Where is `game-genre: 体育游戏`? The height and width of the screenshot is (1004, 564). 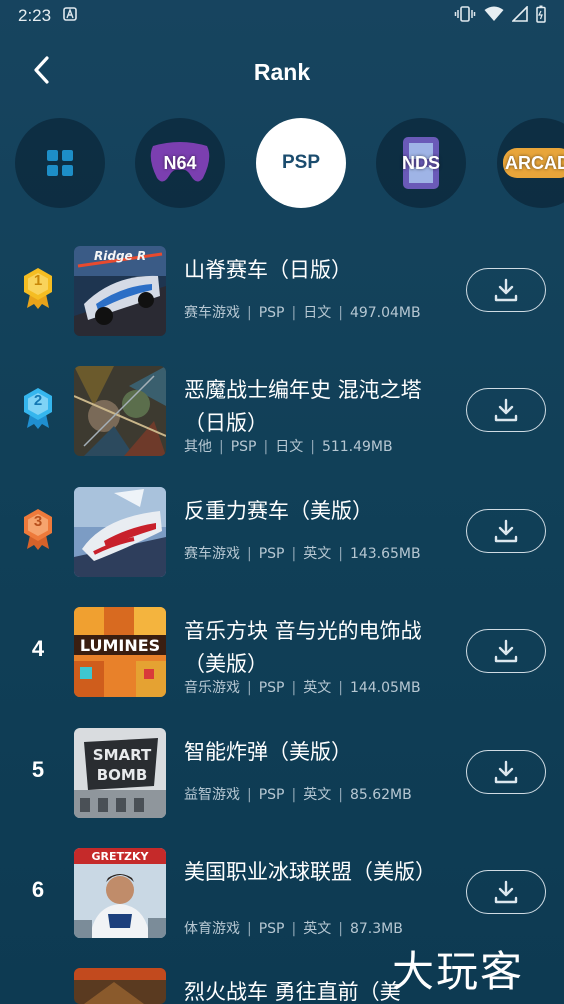 game-genre: 体育游戏 is located at coordinates (212, 929).